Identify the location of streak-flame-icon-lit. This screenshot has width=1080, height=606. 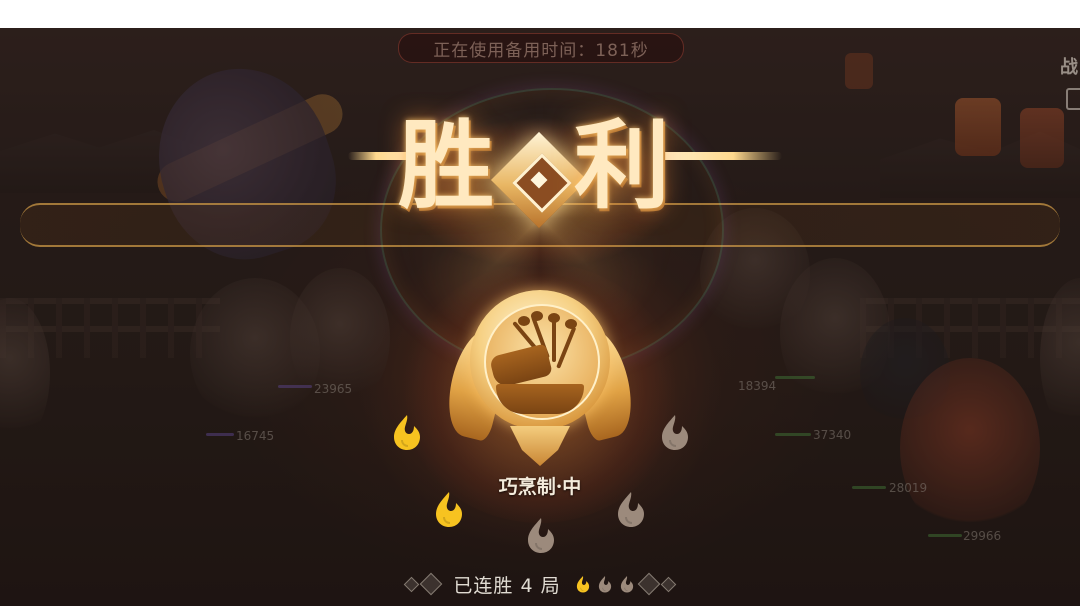
(583, 584).